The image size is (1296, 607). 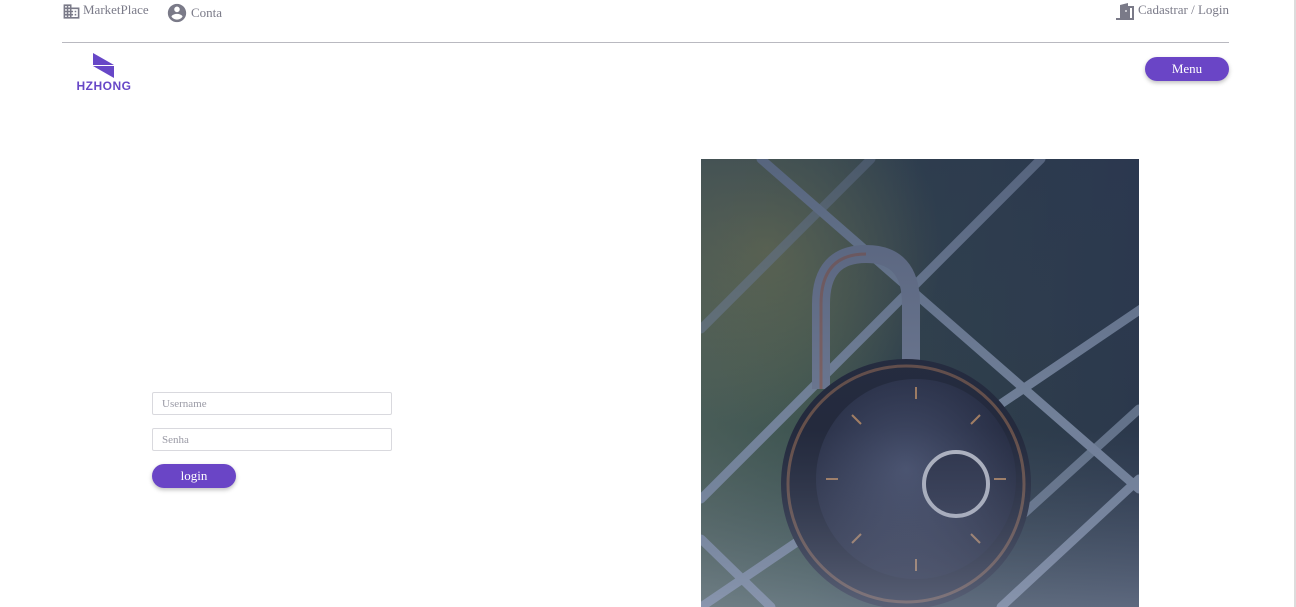 I want to click on marketplace-link: MarketPlace, so click(x=105, y=11).